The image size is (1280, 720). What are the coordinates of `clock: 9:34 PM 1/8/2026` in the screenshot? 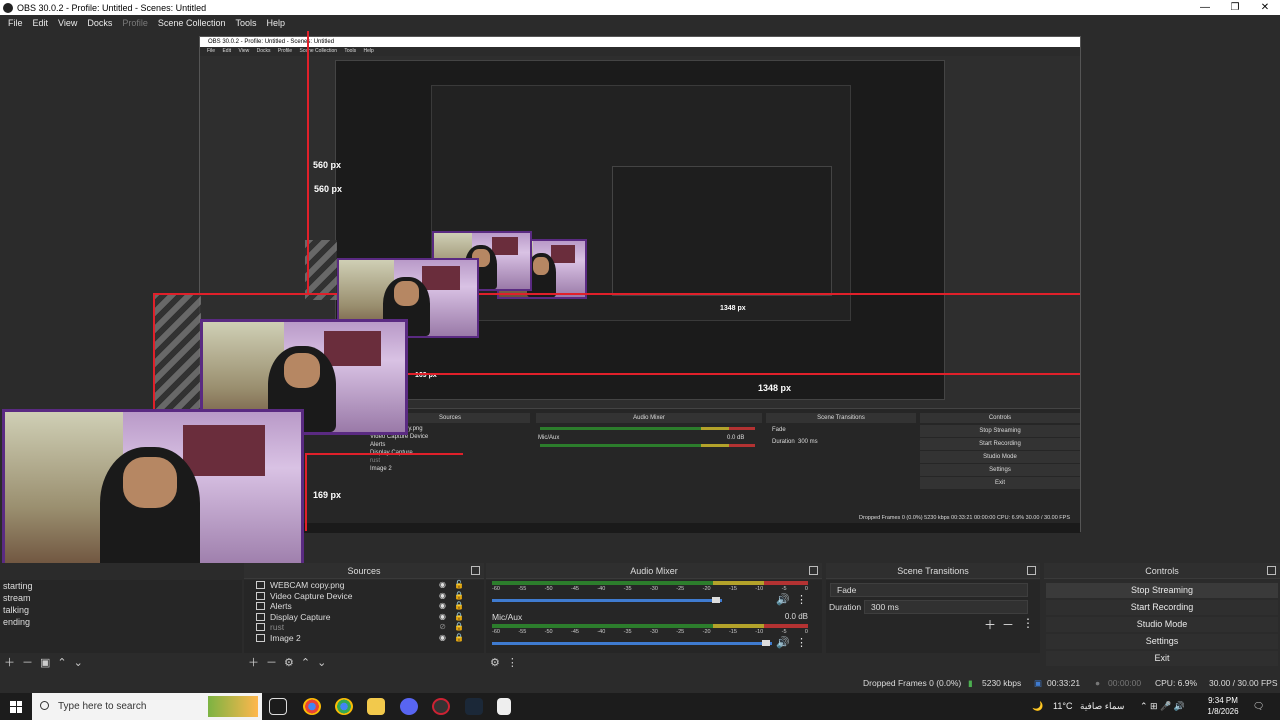 It's located at (1223, 706).